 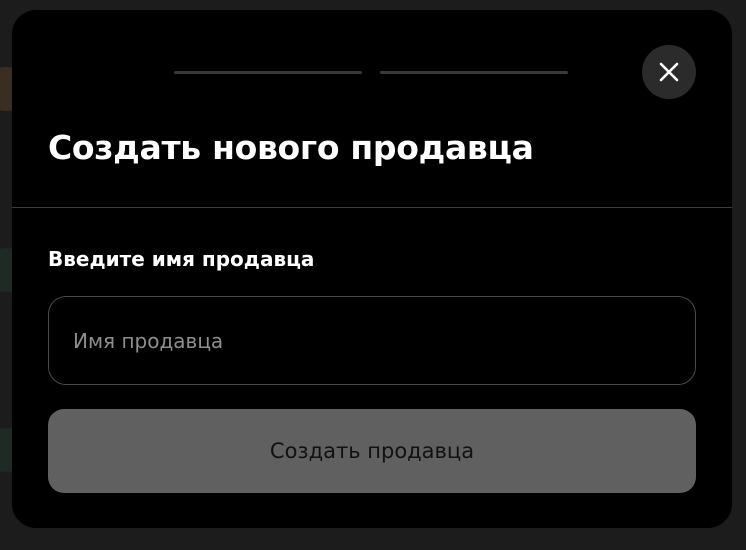 I want to click on close-icon, so click(x=669, y=72).